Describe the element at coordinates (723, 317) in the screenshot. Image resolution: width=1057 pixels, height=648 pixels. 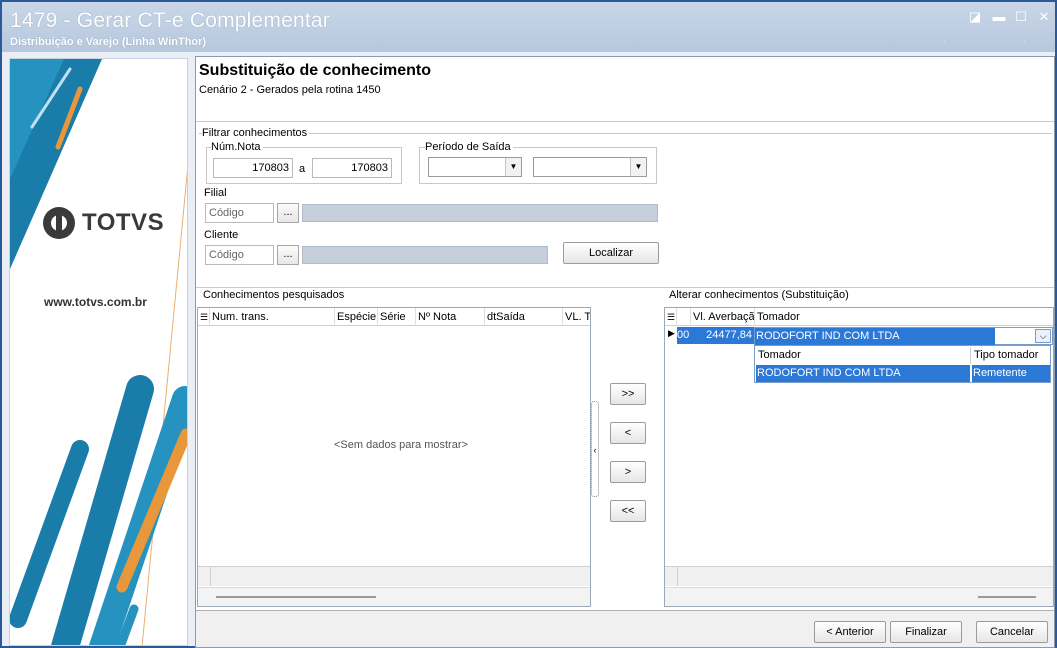
I see `col-vl-averbacao: Vl. Averbaçã` at that location.